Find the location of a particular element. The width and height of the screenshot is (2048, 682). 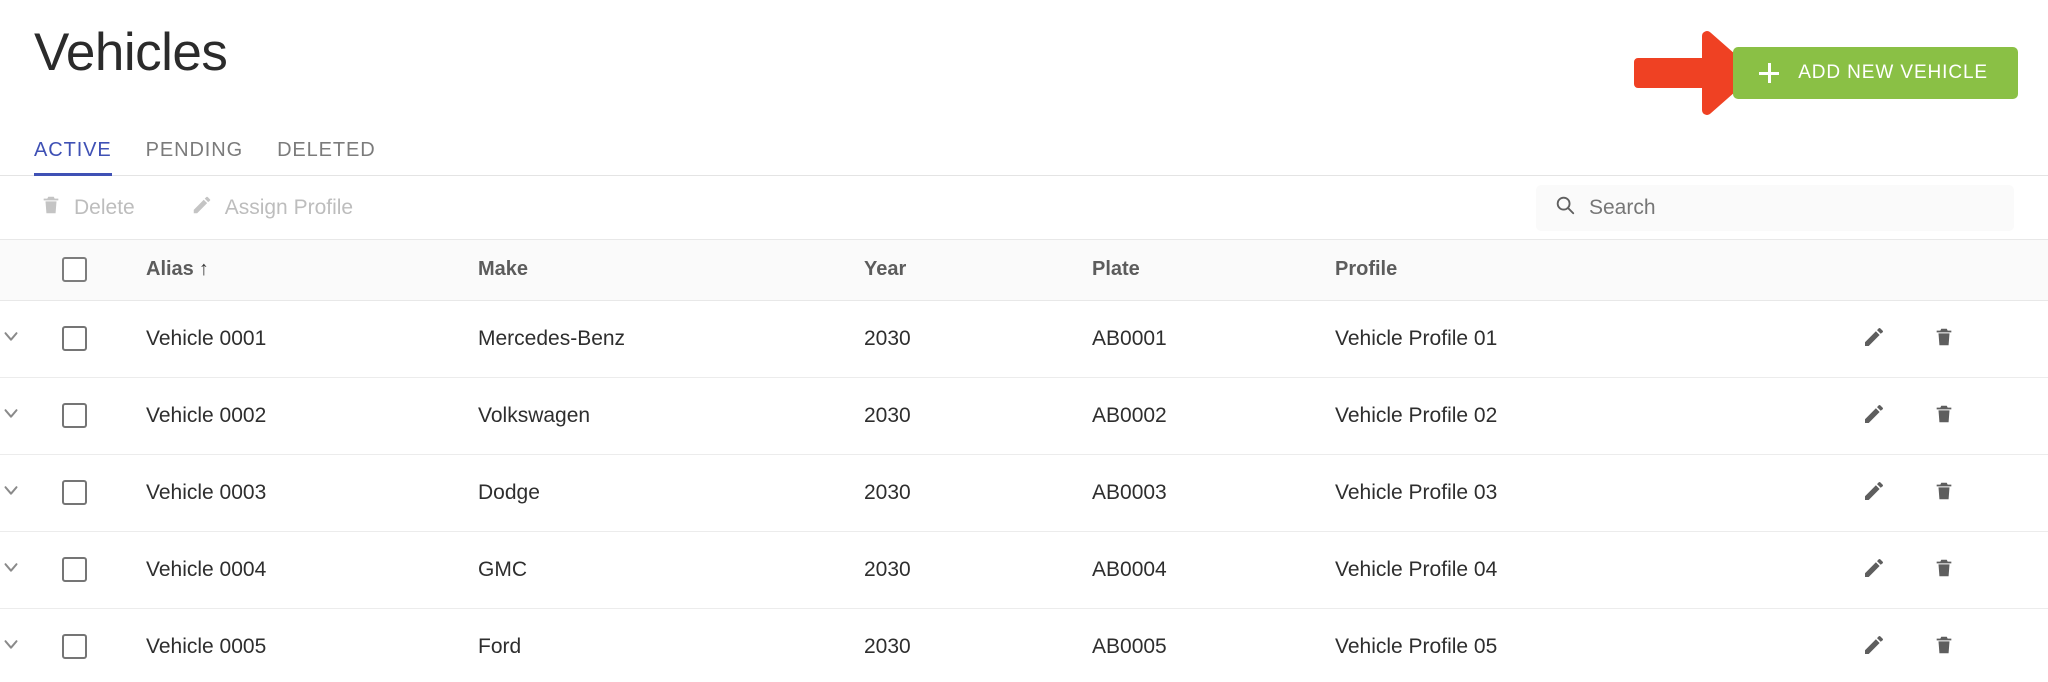

bulk-delete-label: Delete is located at coordinates (104, 207).